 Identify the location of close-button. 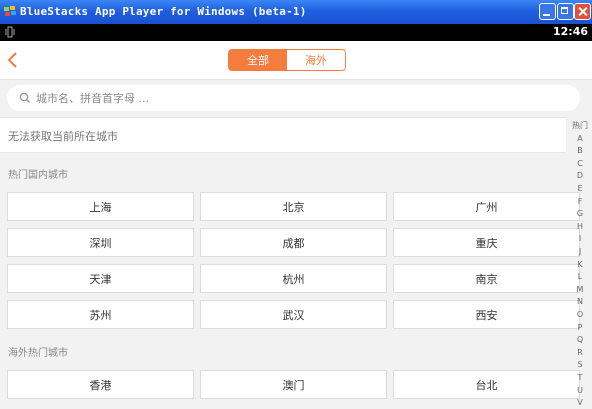
(582, 11).